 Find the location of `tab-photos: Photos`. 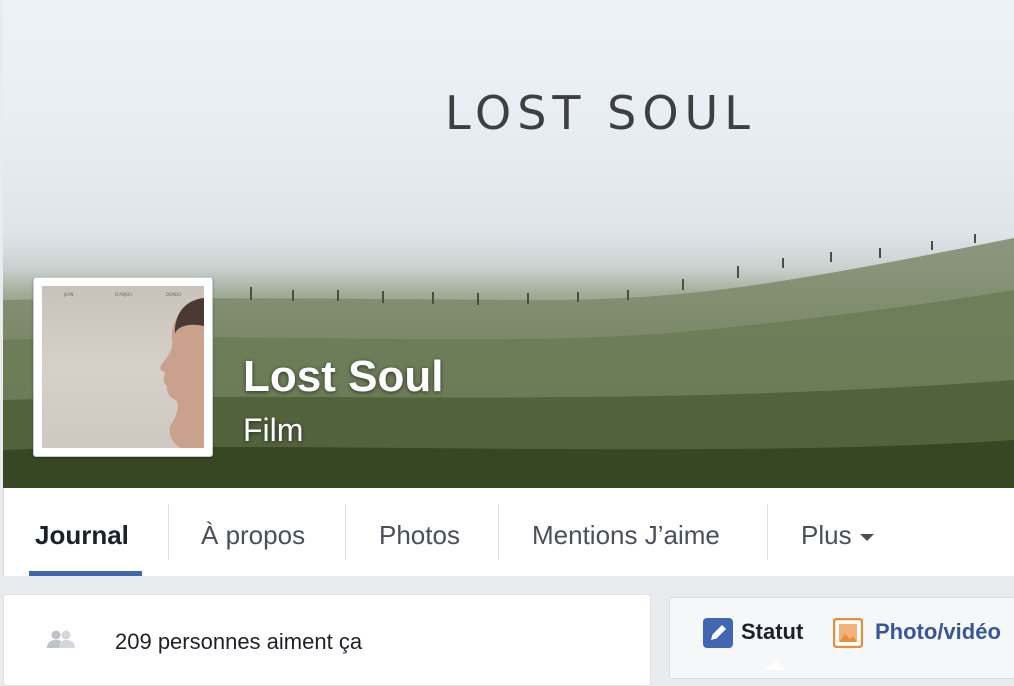

tab-photos: Photos is located at coordinates (419, 532).